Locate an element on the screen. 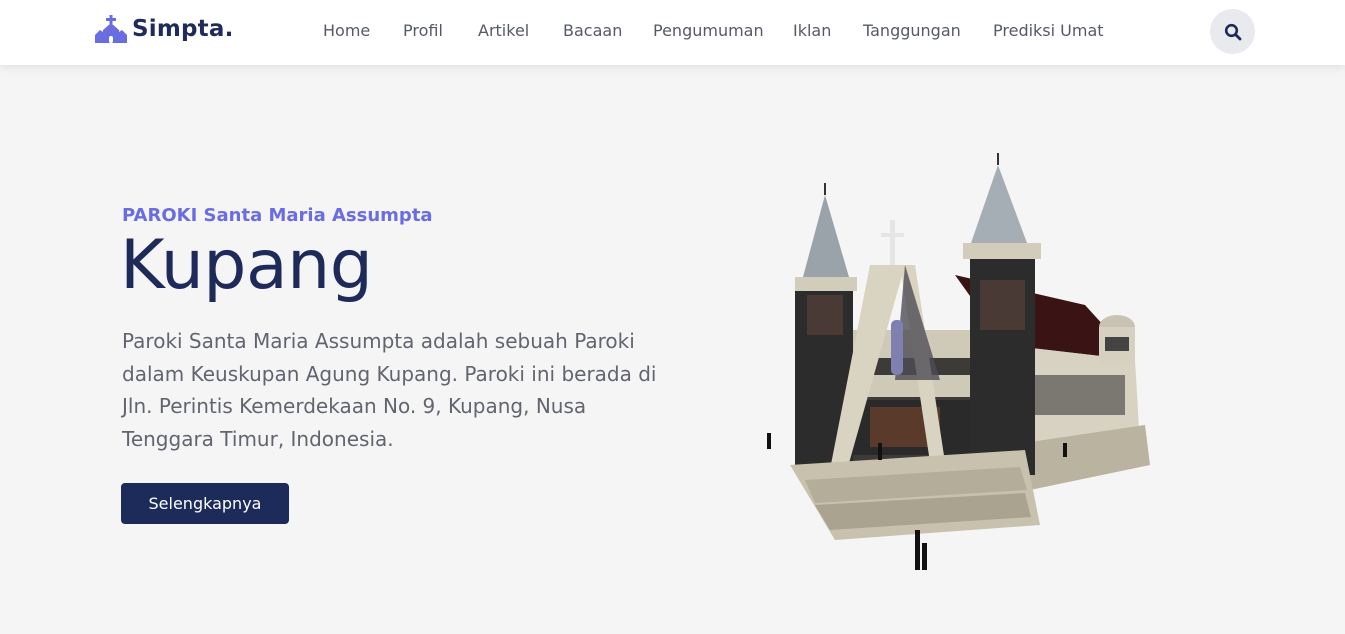 Image resolution: width=1345 pixels, height=634 pixels. more-button: Selengkapnya is located at coordinates (205, 503).